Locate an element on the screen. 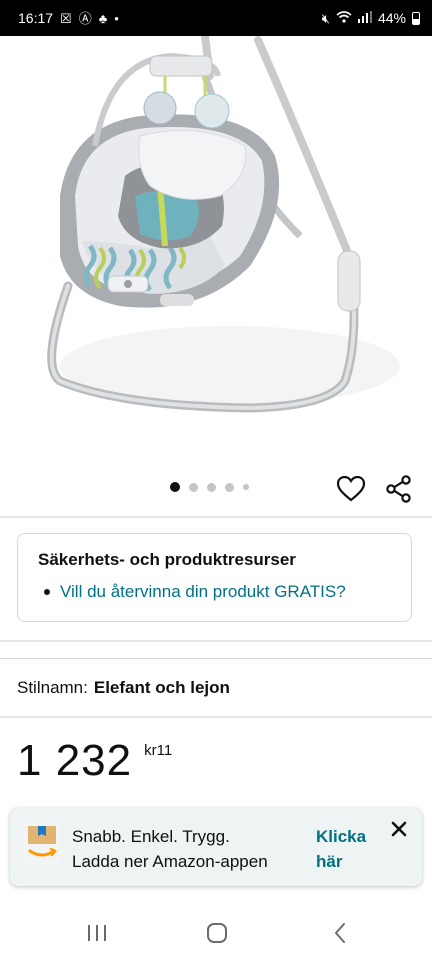 This screenshot has height=960, width=432. app-banner-cta: Klicka här is located at coordinates (341, 849).